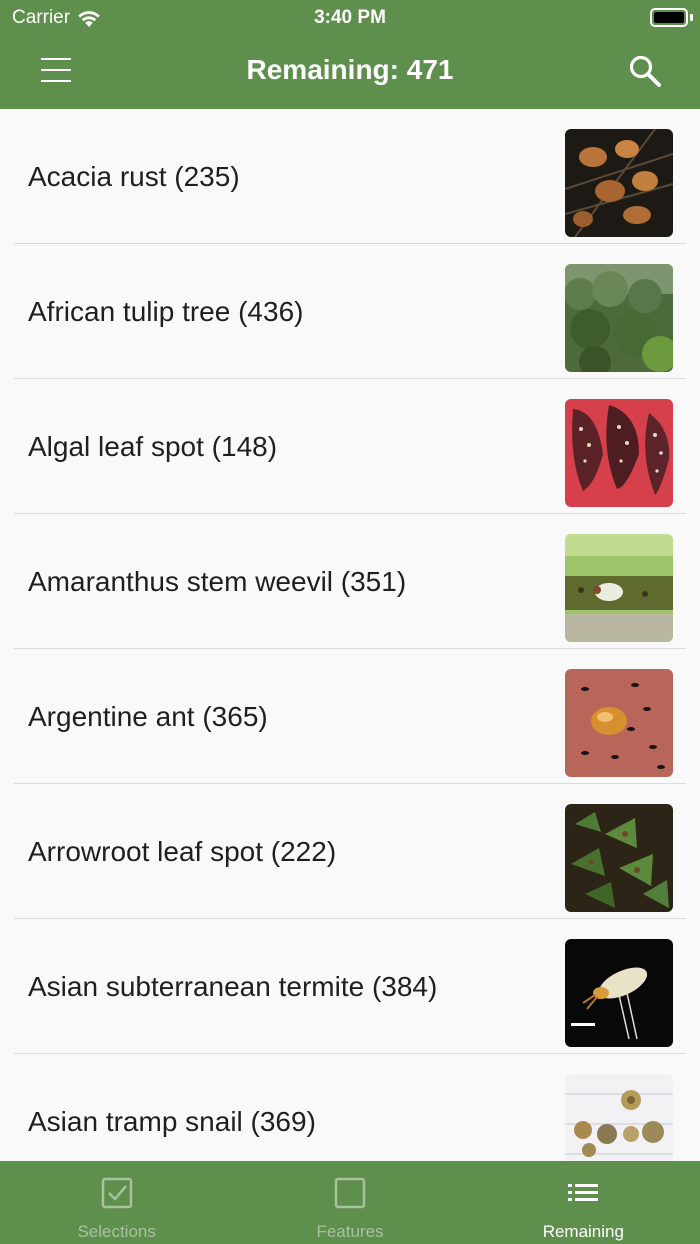 Image resolution: width=700 pixels, height=1244 pixels. What do you see at coordinates (645, 71) in the screenshot?
I see `search-icon` at bounding box center [645, 71].